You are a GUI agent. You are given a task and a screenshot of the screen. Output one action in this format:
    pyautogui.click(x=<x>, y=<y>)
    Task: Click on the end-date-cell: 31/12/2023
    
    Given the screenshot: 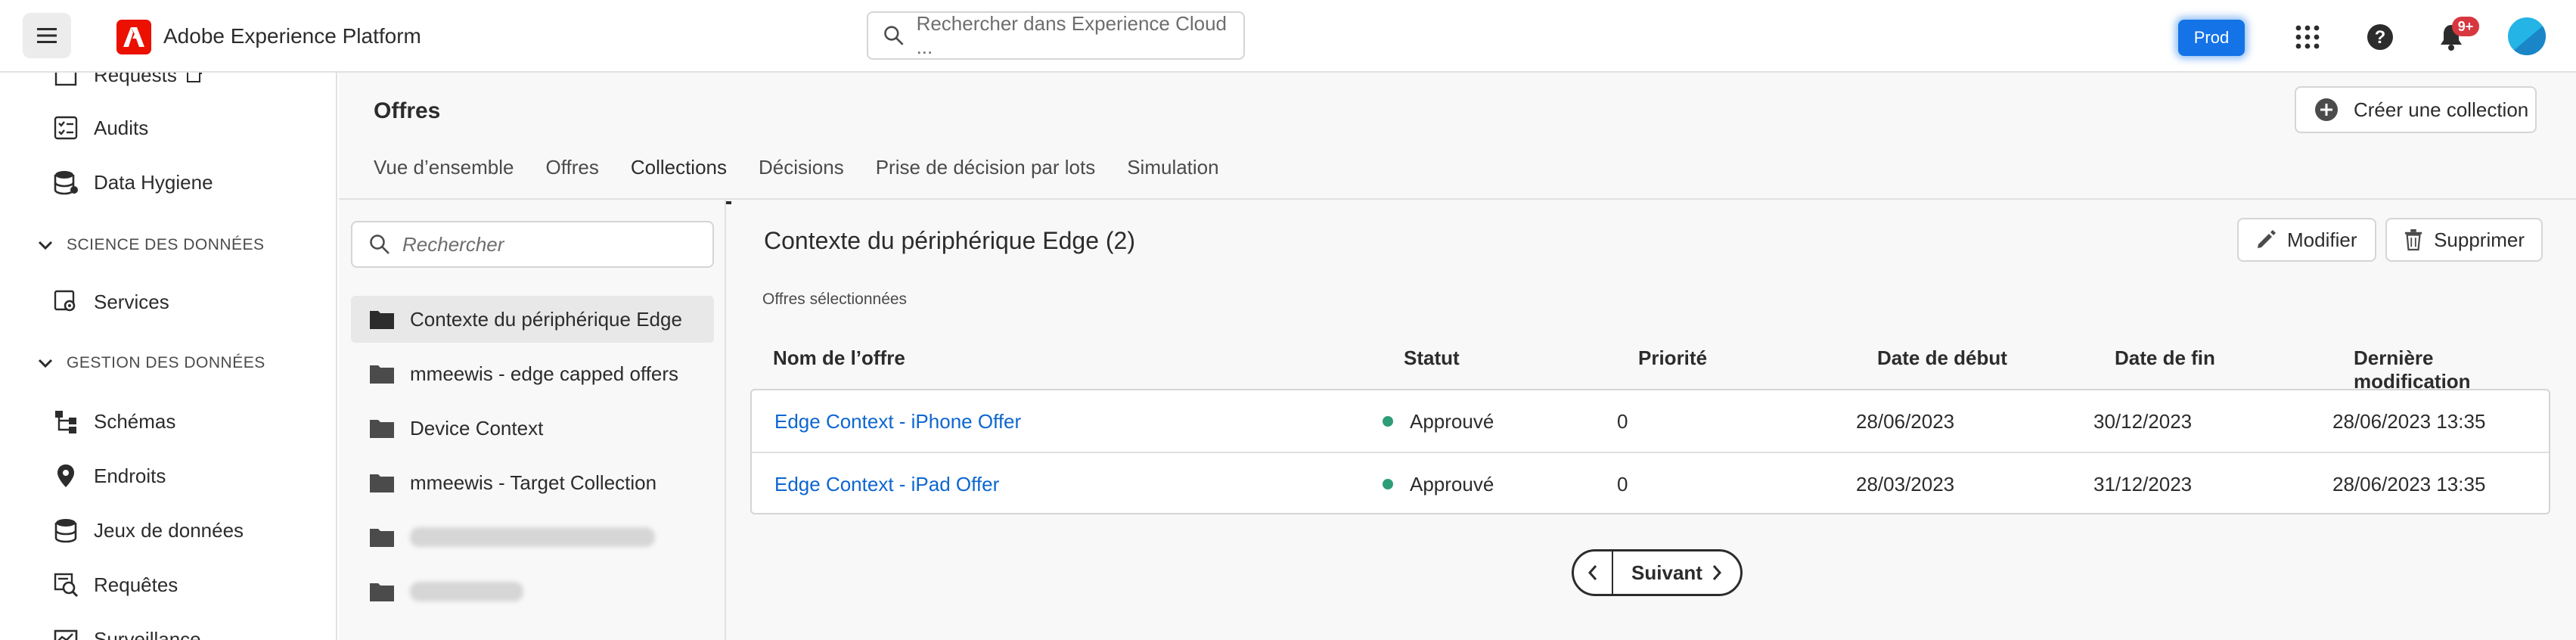 What is the action you would take?
    pyautogui.click(x=2143, y=484)
    